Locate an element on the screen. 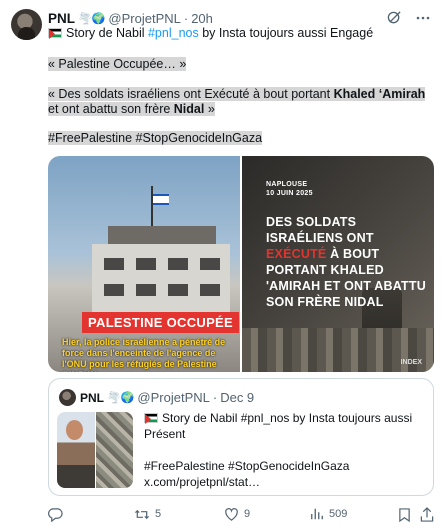 The width and height of the screenshot is (442, 529). media-left-banner: PALESTINE OCCUPÉE is located at coordinates (160, 322).